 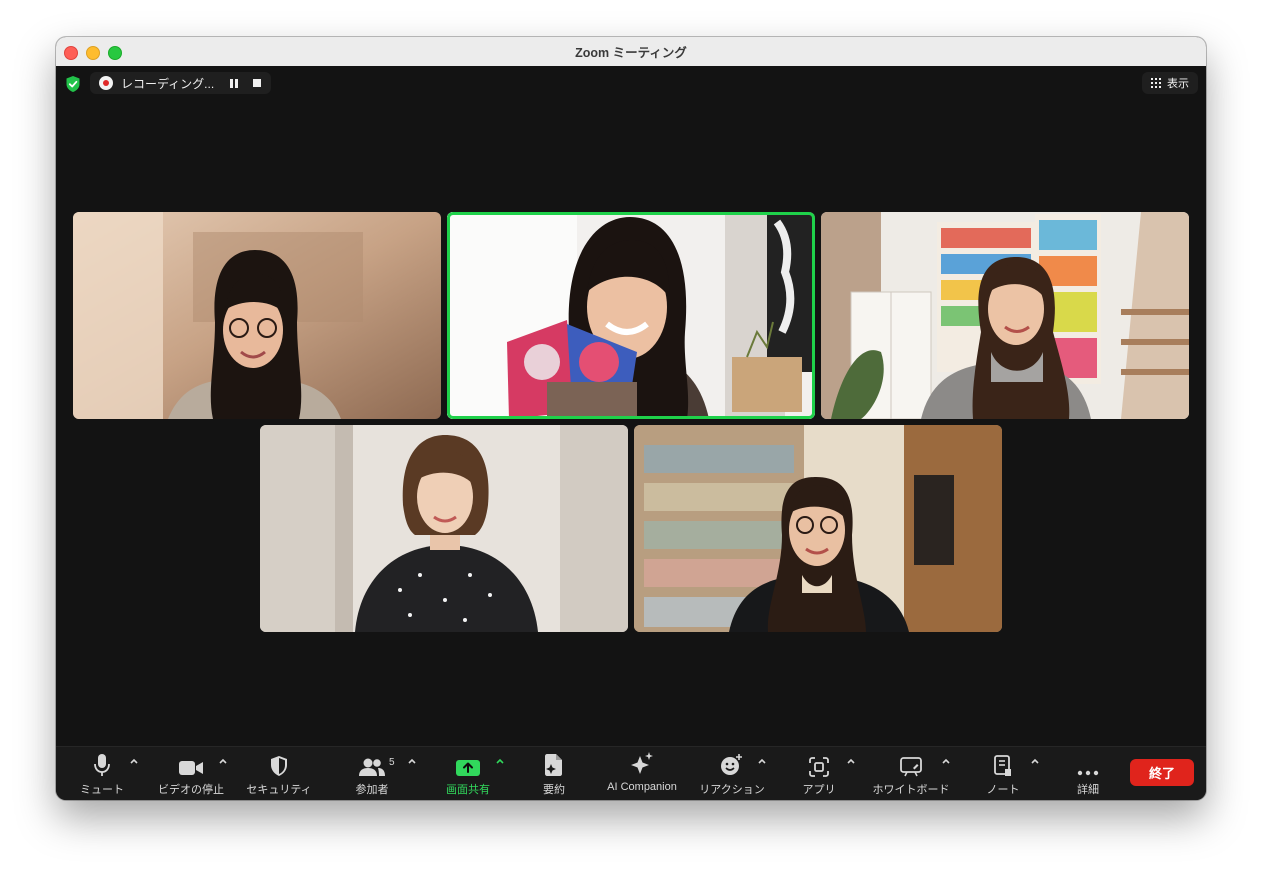 I want to click on security-button: セキュリティ, so click(x=279, y=773).